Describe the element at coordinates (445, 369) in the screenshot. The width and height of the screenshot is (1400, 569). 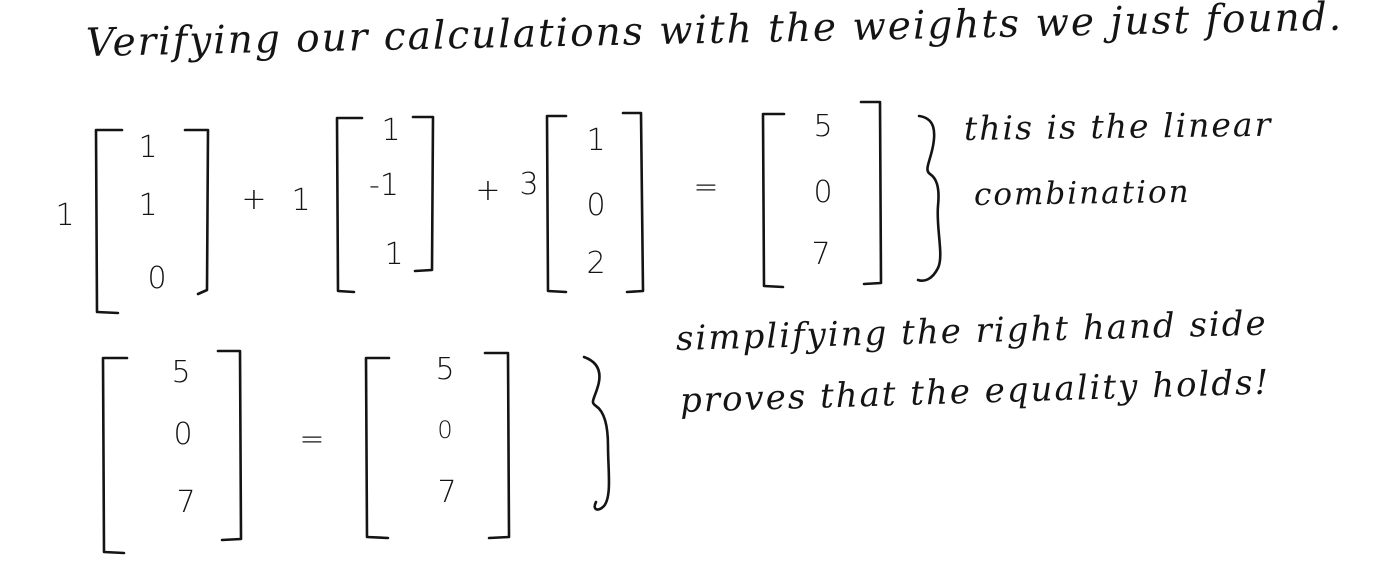
I see `row2-right-entry-1: 5` at that location.